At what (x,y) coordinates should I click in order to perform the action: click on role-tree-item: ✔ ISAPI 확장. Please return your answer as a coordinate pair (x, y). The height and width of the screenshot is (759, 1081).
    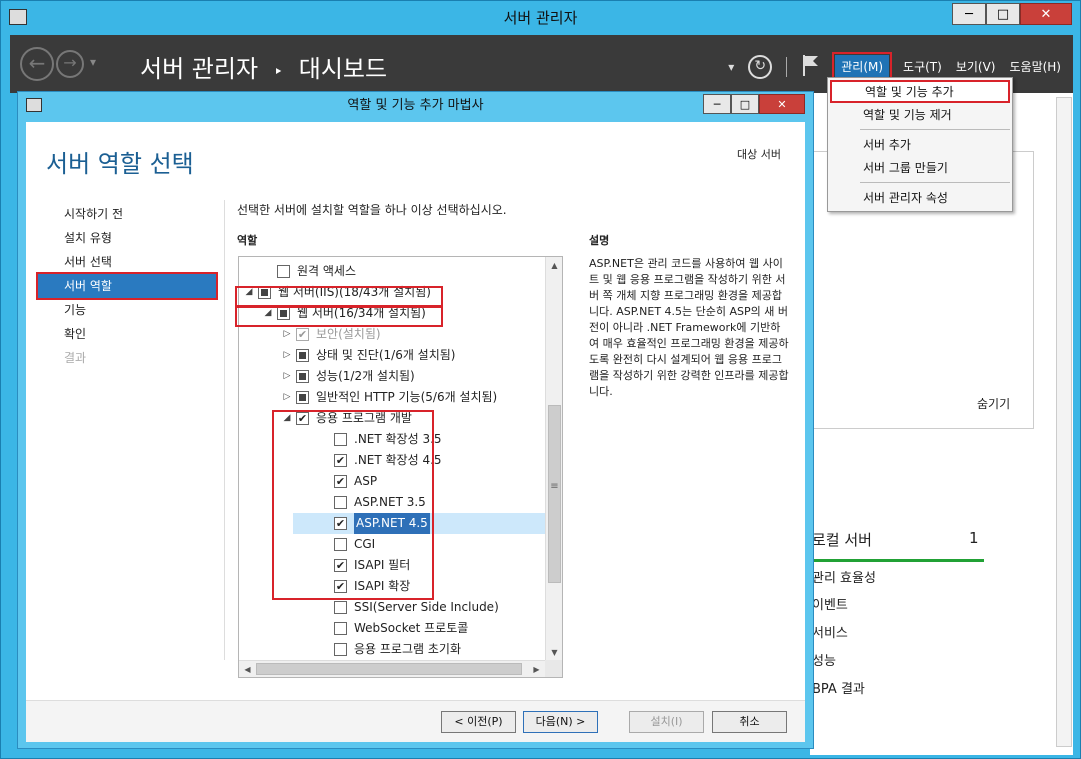
    Looking at the image, I should click on (364, 586).